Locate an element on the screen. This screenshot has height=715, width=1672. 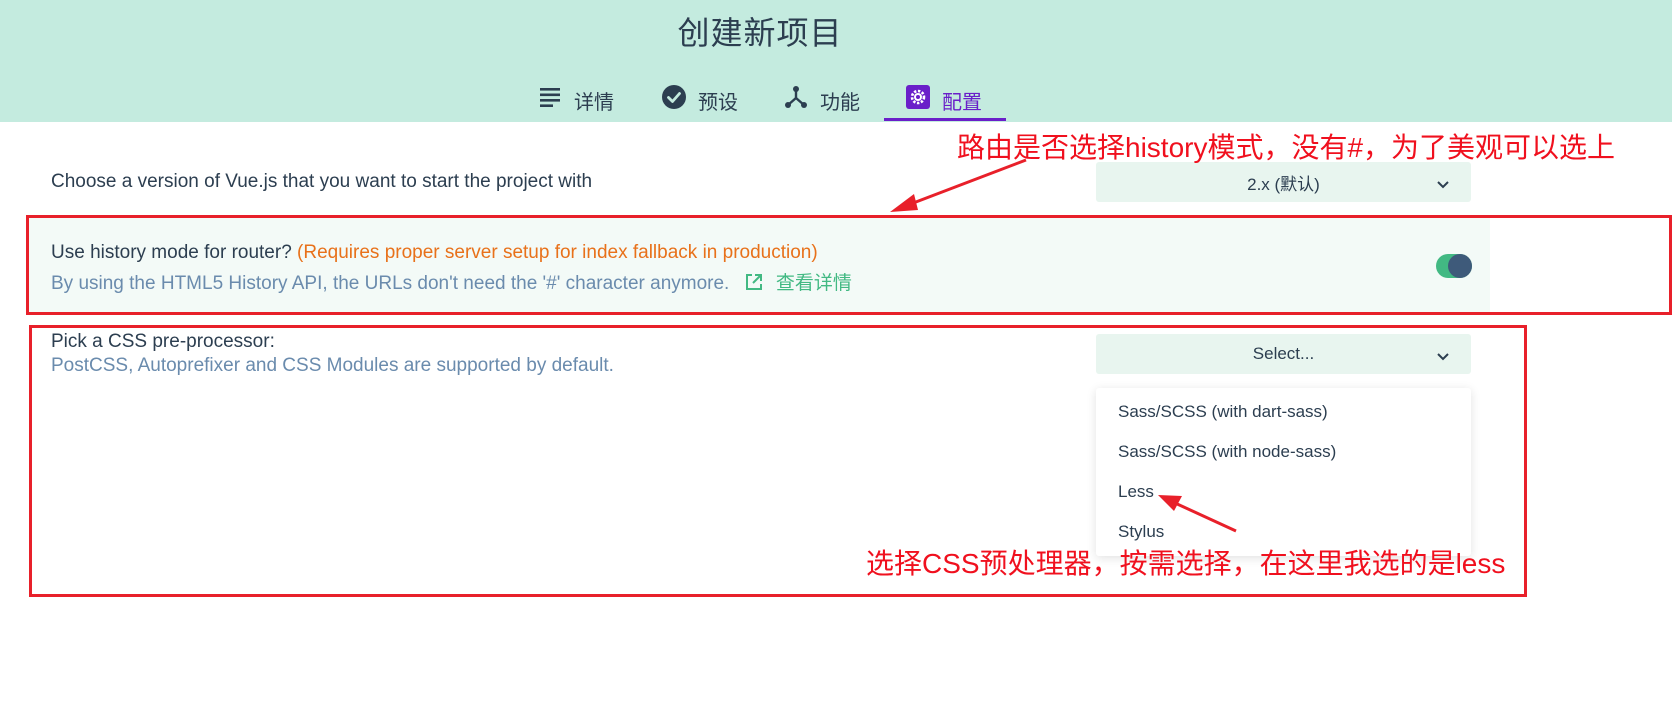
history-annotation-text: 路由是否选择history模式，没有#，为了美观可以选上 is located at coordinates (1286, 147).